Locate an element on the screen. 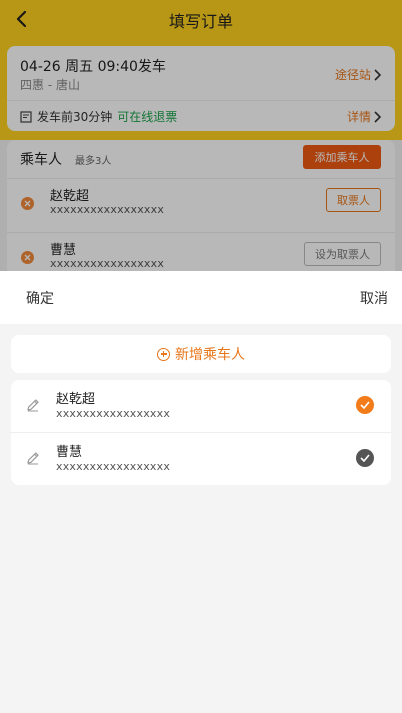 The height and width of the screenshot is (713, 402). add-new-passenger-button: 新增乘车人 is located at coordinates (201, 354).